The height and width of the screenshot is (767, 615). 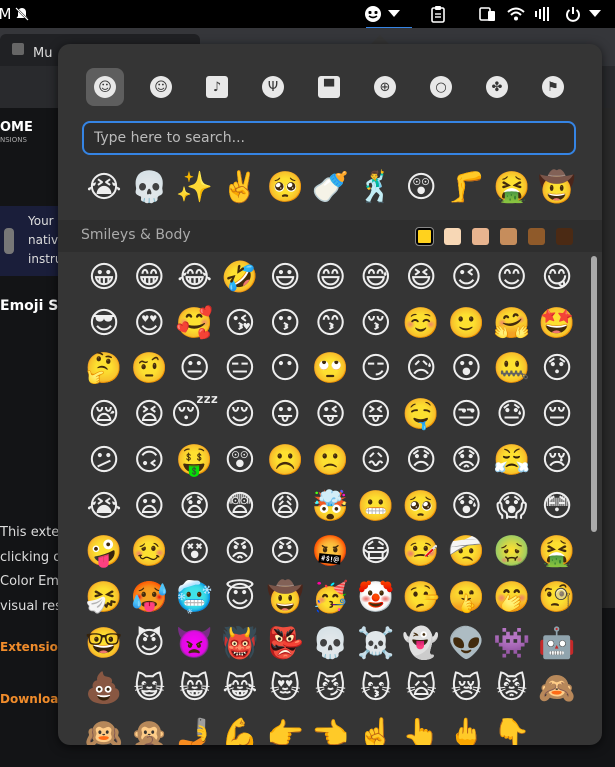 I want to click on emoji-cell: 🤑, so click(x=195, y=461).